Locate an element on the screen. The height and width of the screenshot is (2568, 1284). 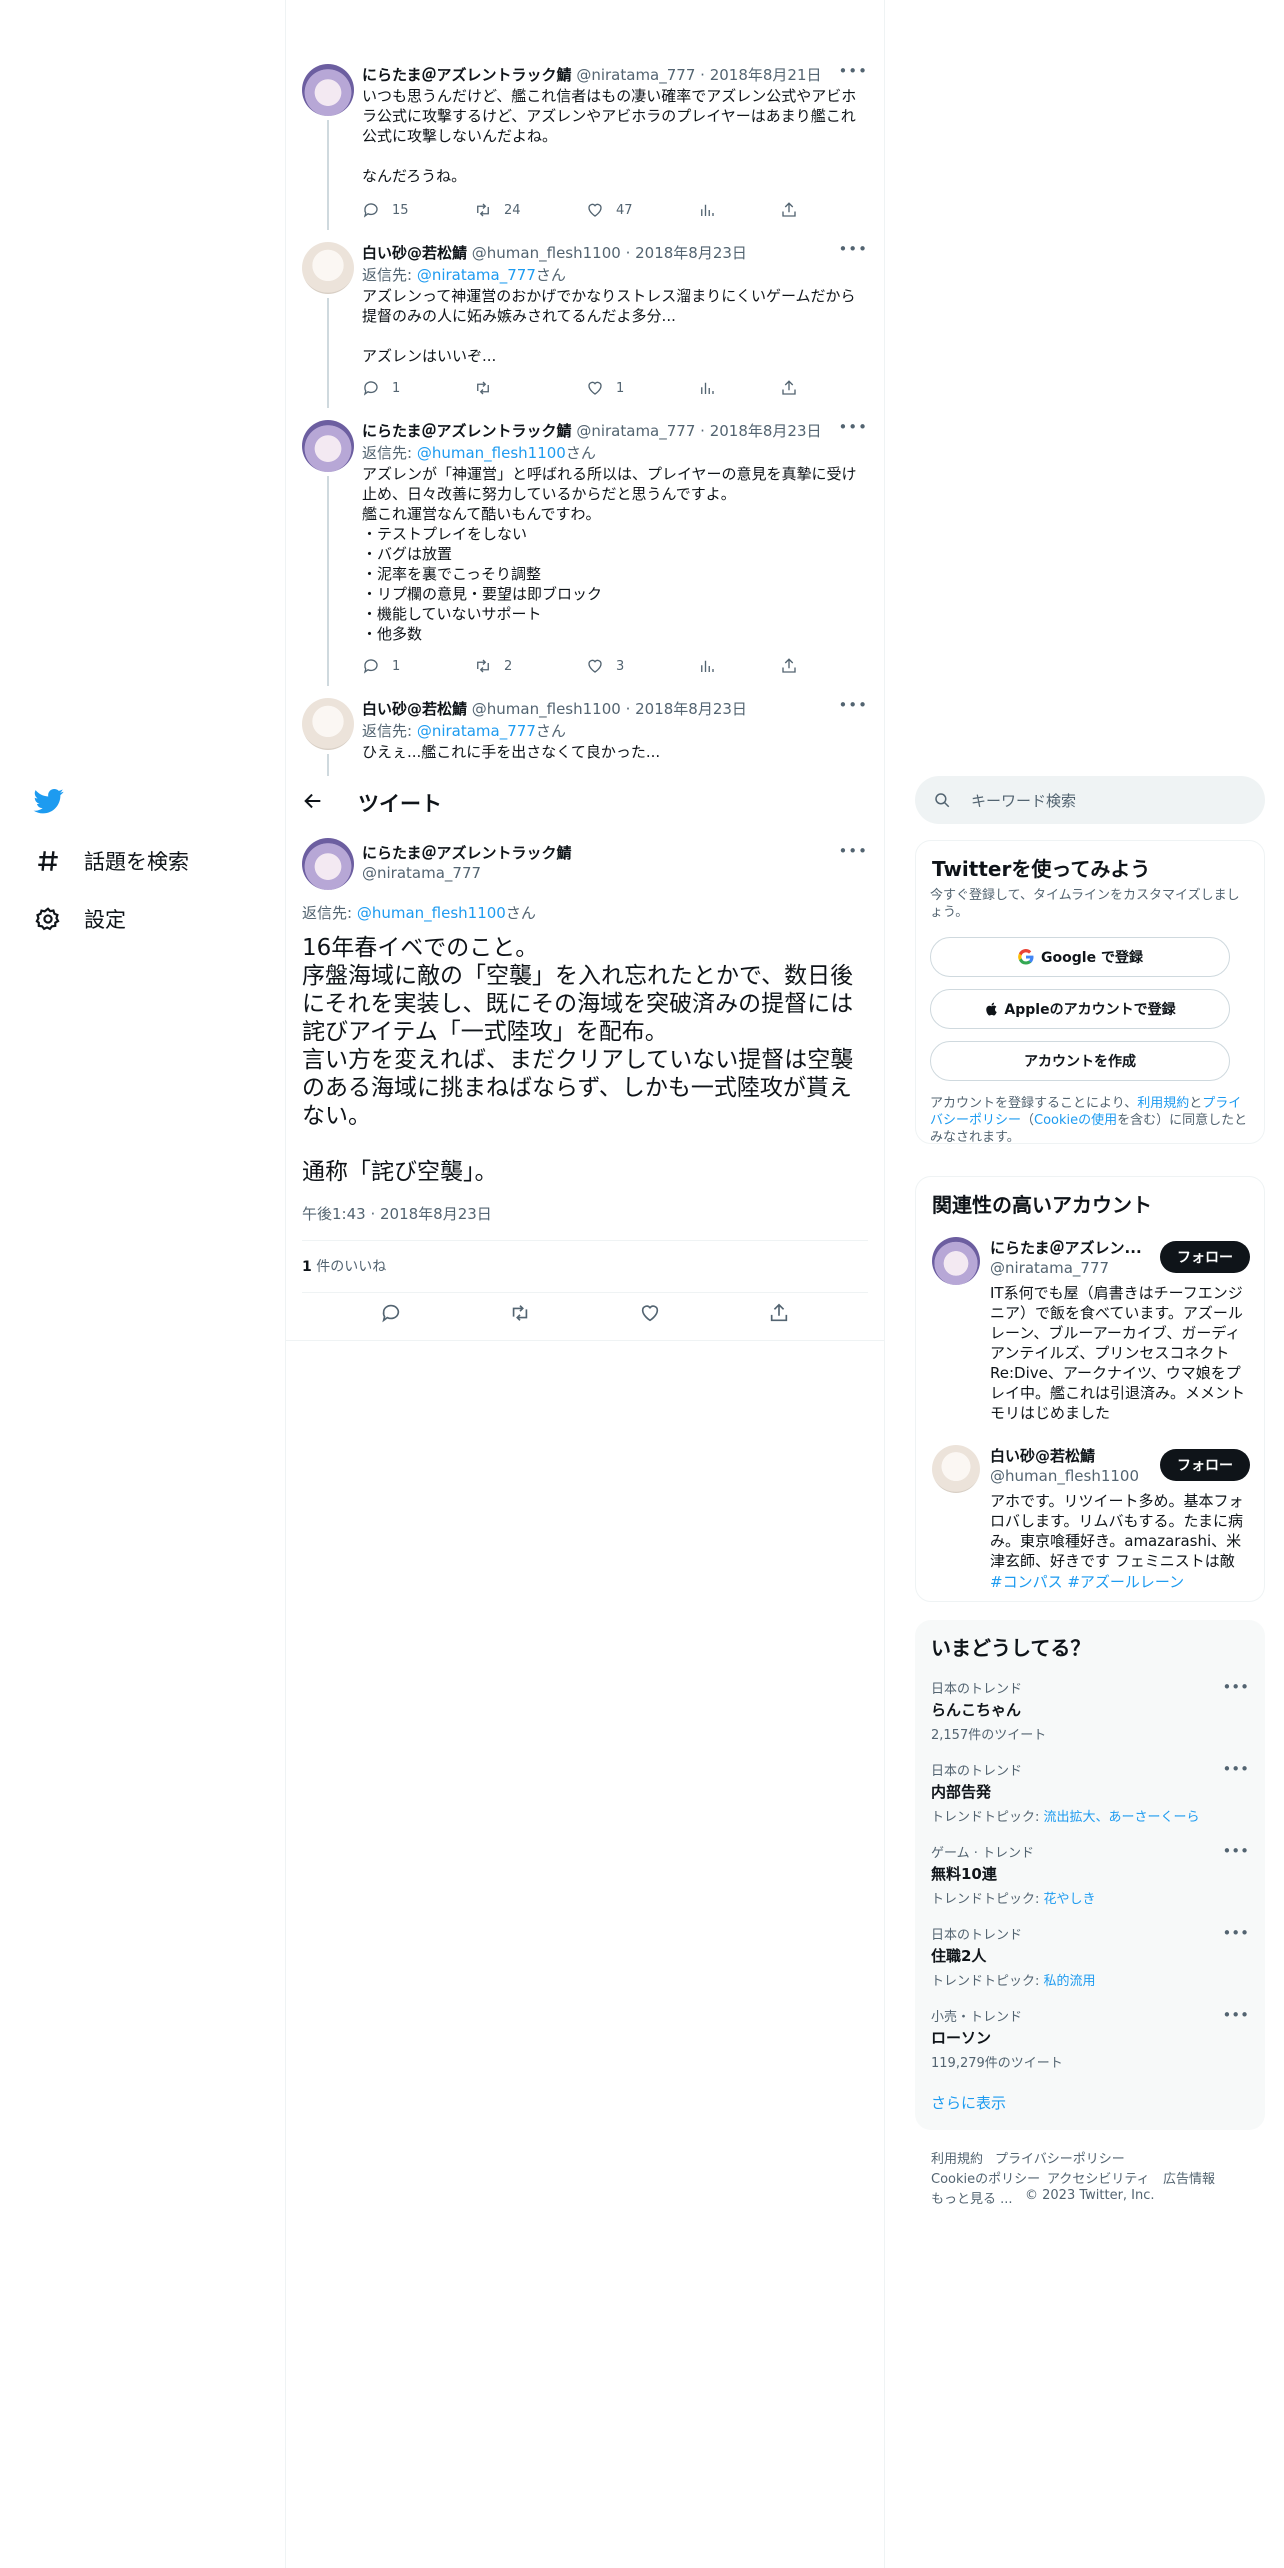
nav-explore-label: 話題を検索 is located at coordinates (136, 862).